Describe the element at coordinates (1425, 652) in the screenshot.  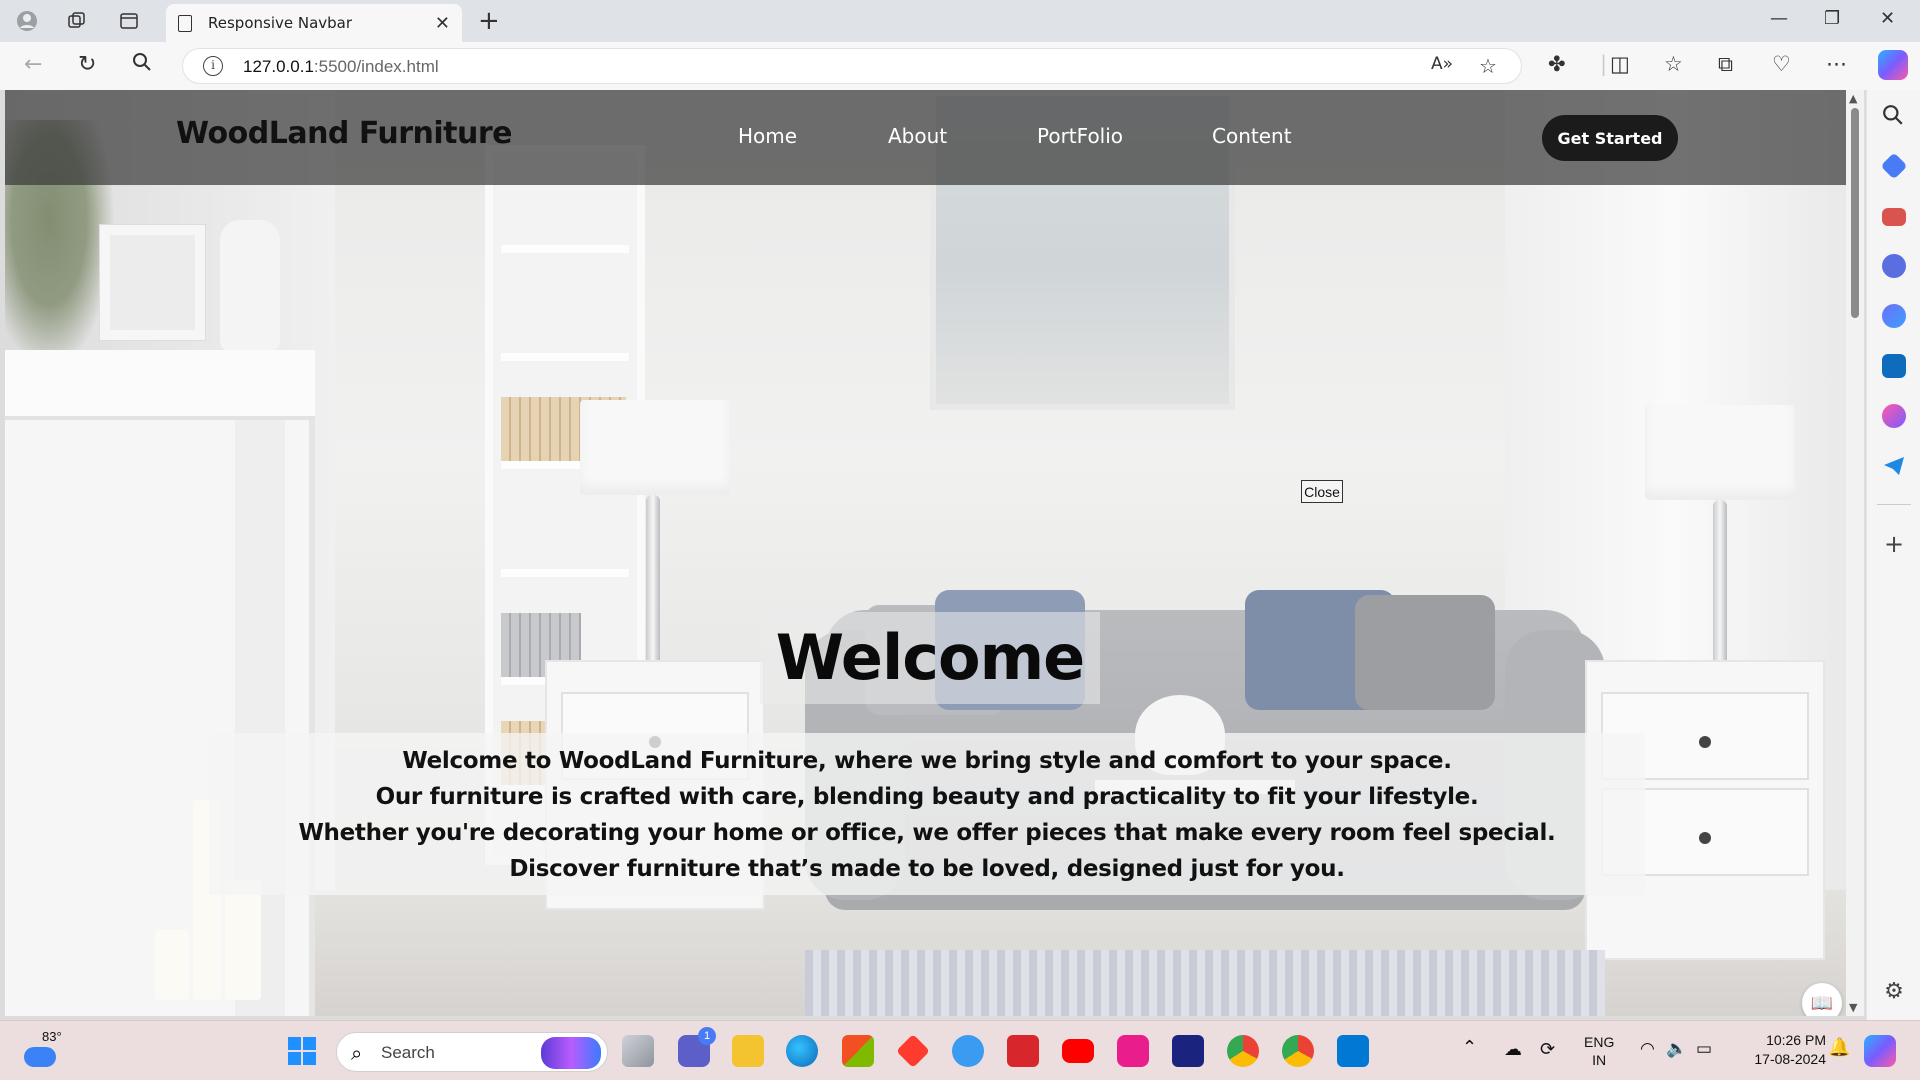
I see `background-pillow` at that location.